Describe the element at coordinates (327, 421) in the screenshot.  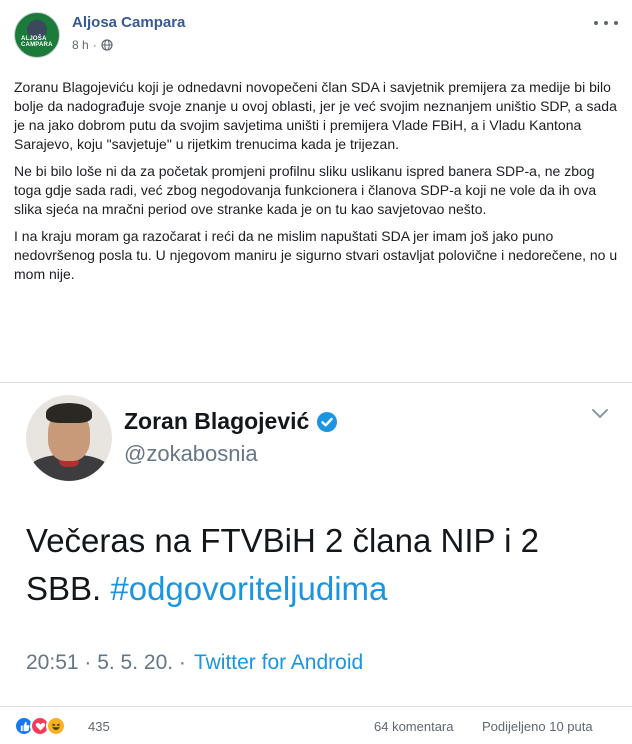
I see `verified-icon` at that location.